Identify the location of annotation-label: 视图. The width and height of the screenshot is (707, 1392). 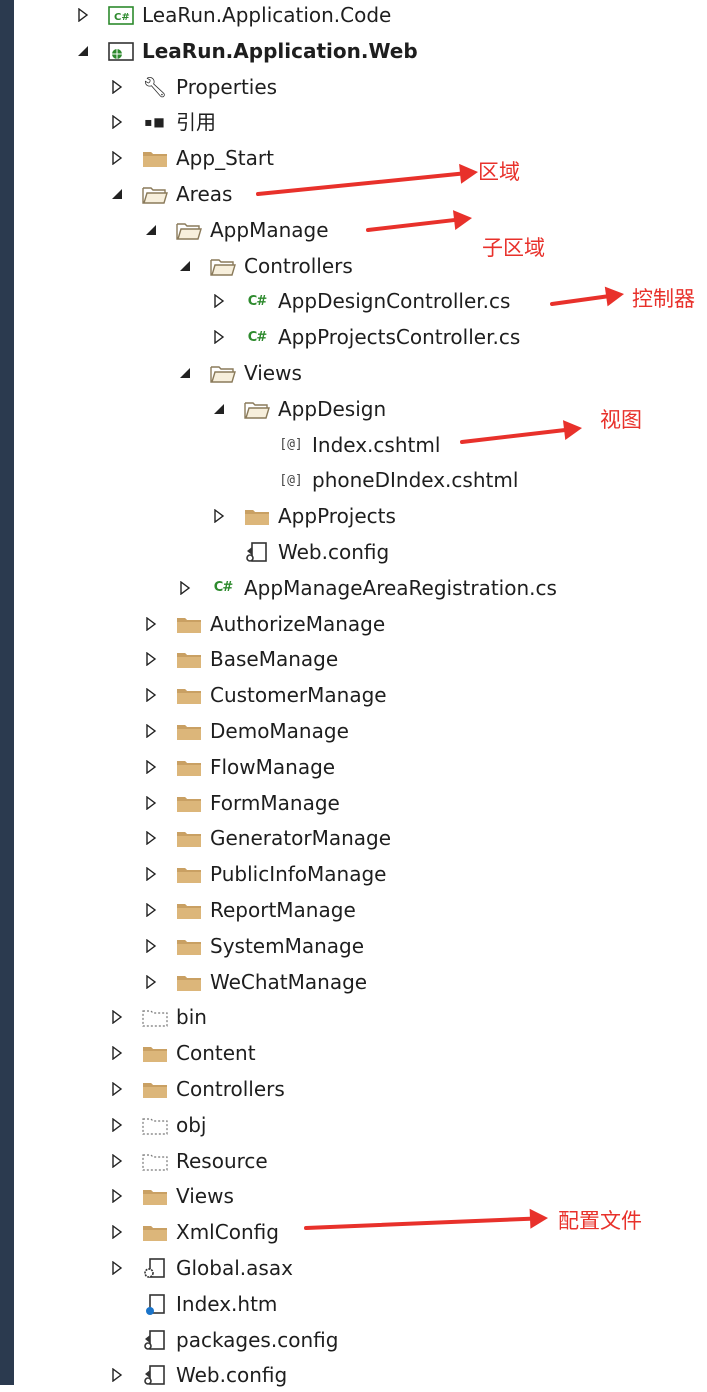
(621, 420).